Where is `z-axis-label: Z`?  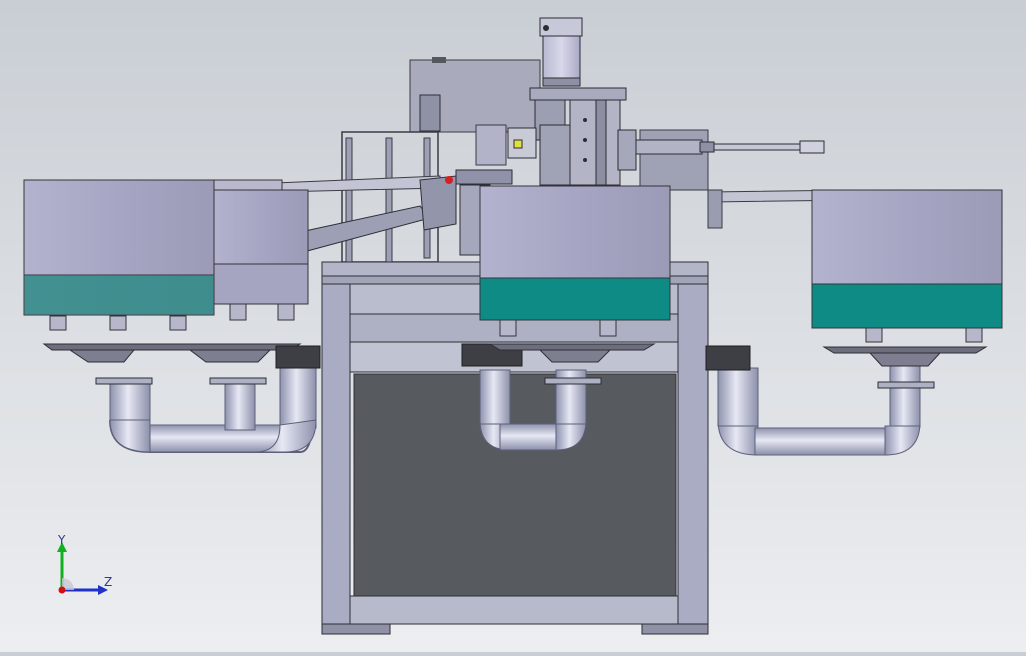
z-axis-label: Z is located at coordinates (108, 582).